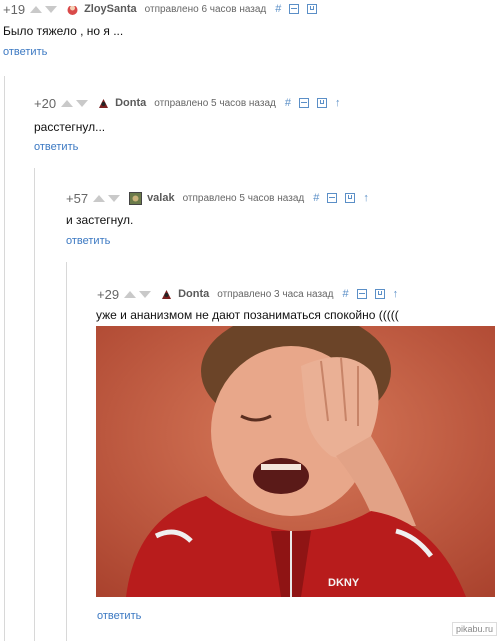 This screenshot has height=641, width=502. What do you see at coordinates (344, 583) in the screenshot?
I see `hoodie-logo-text: DKNY` at bounding box center [344, 583].